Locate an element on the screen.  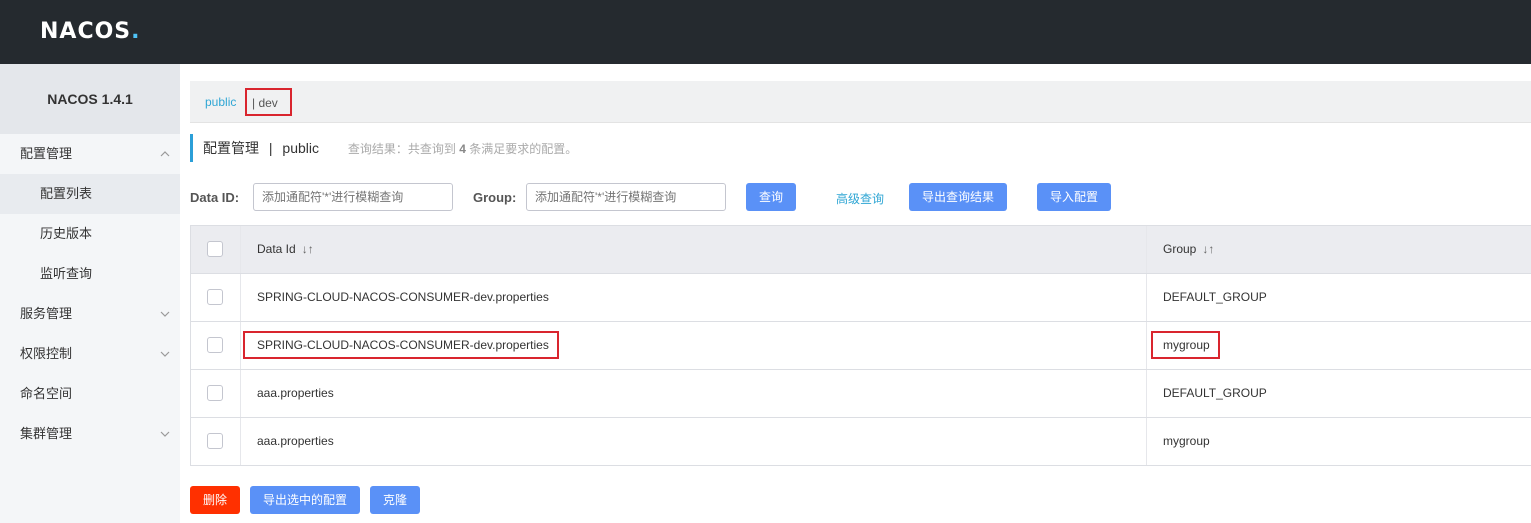
select-all-cell is located at coordinates (216, 249).